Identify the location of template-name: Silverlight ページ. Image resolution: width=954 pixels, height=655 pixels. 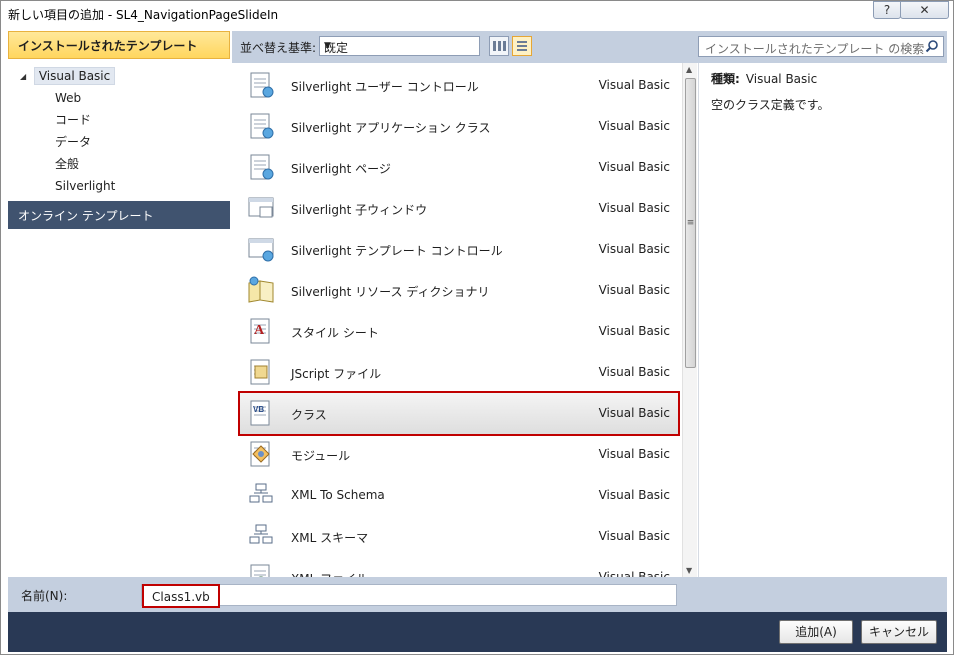
(341, 169).